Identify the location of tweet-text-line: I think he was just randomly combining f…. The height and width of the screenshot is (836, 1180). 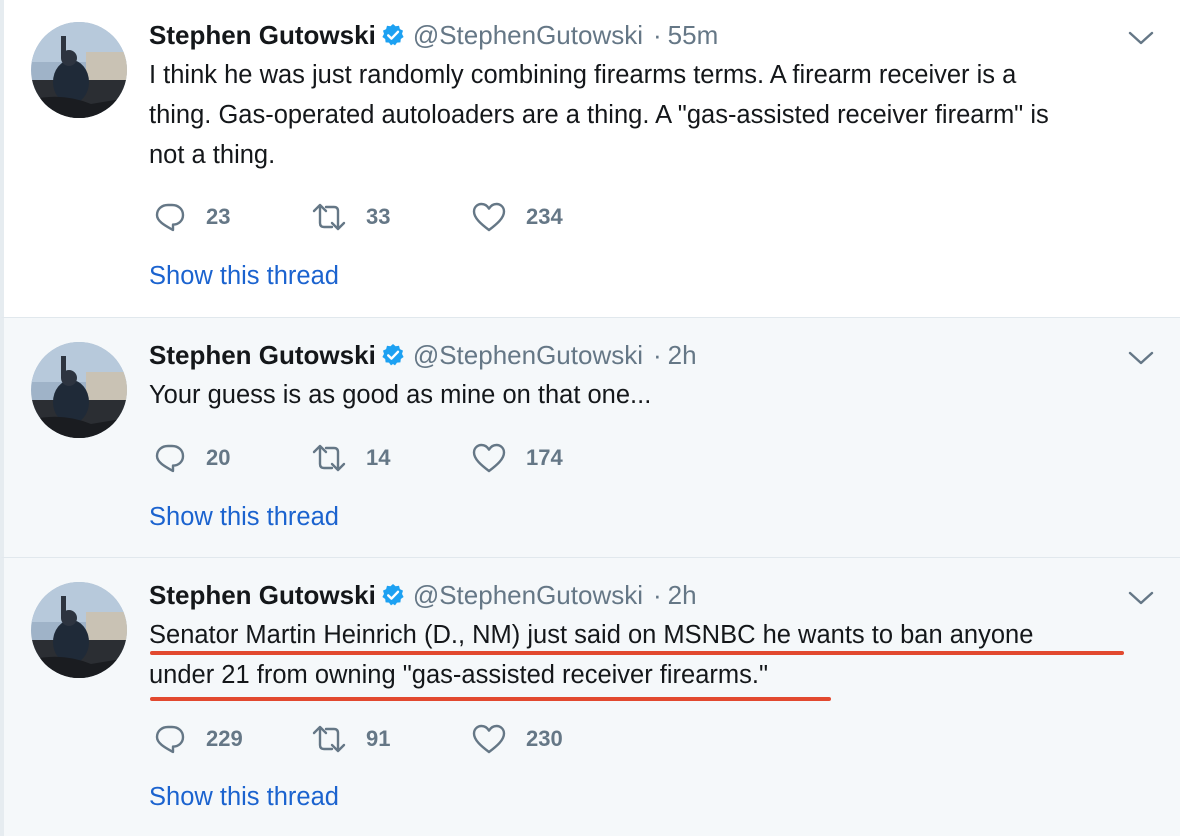
(583, 75).